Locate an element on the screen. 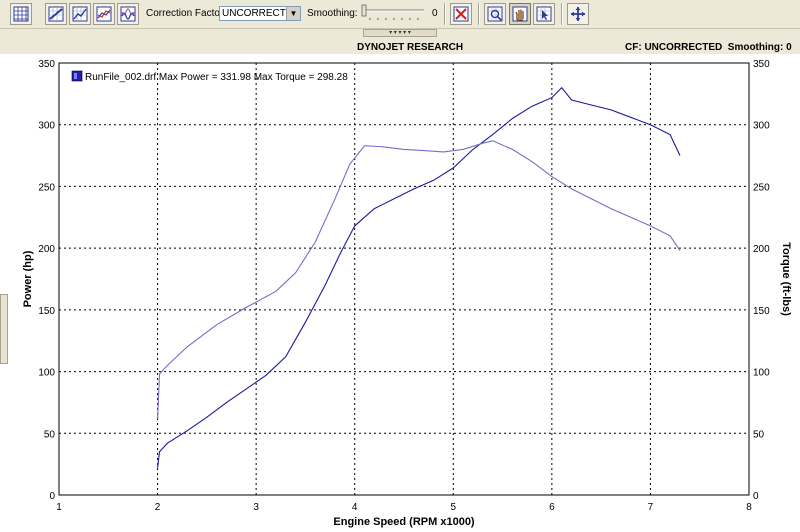  crosshair-move-icon is located at coordinates (578, 14).